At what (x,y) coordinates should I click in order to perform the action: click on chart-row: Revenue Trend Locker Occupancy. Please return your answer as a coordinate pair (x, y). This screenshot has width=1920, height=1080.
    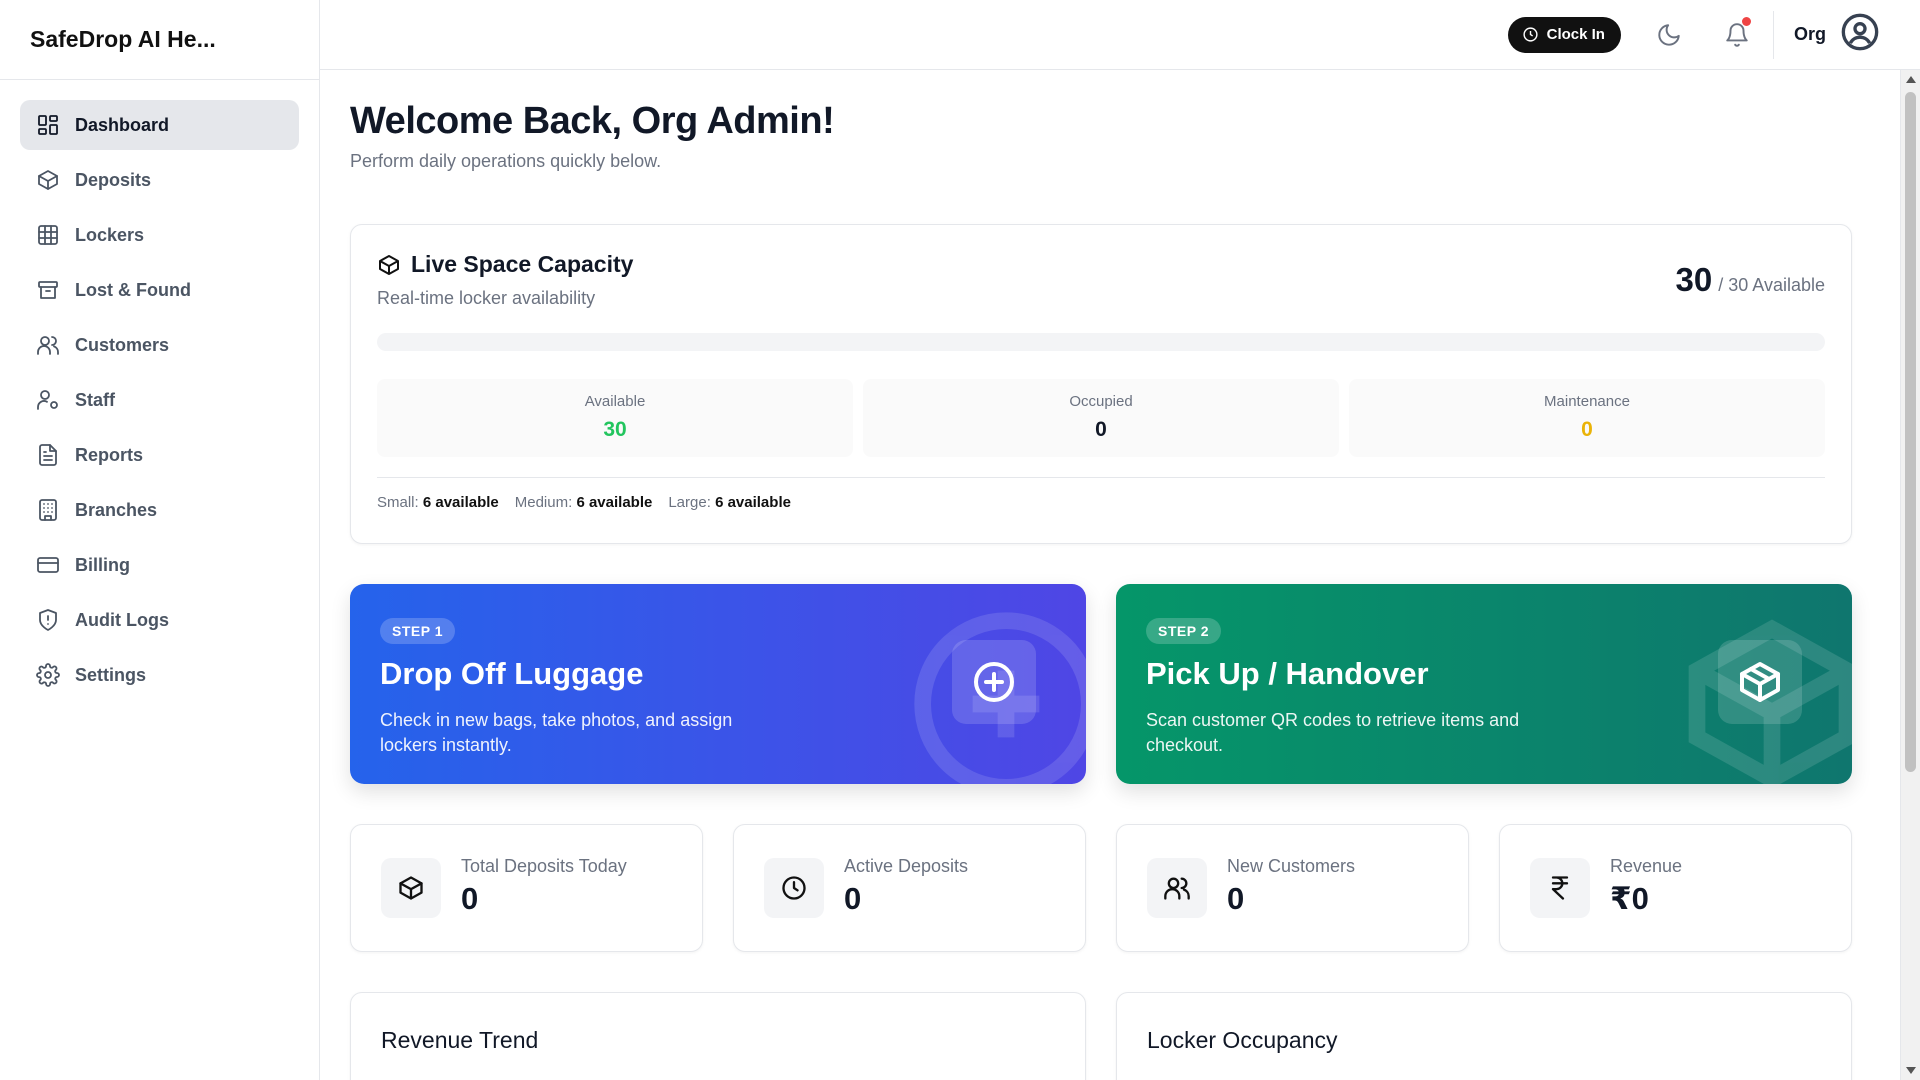
    Looking at the image, I should click on (1101, 1036).